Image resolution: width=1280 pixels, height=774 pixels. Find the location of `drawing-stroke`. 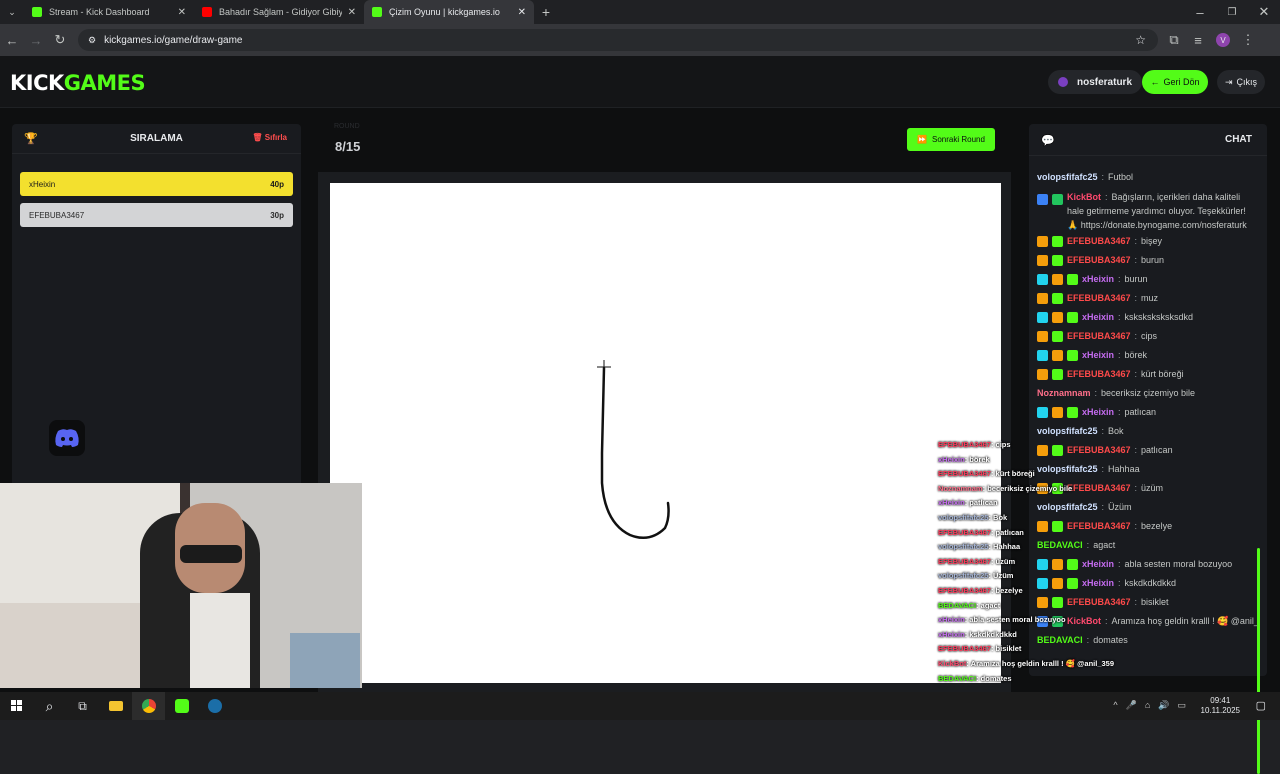

drawing-stroke is located at coordinates (633, 450).